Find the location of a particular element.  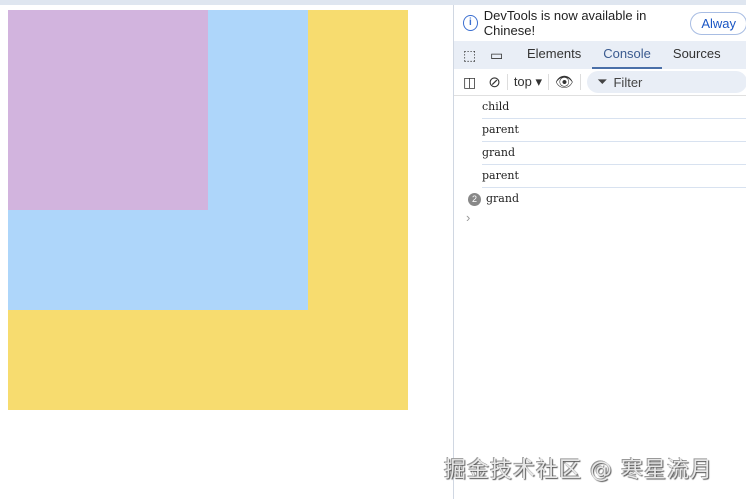

inspect-element-icon: ⬚ is located at coordinates (472, 55).